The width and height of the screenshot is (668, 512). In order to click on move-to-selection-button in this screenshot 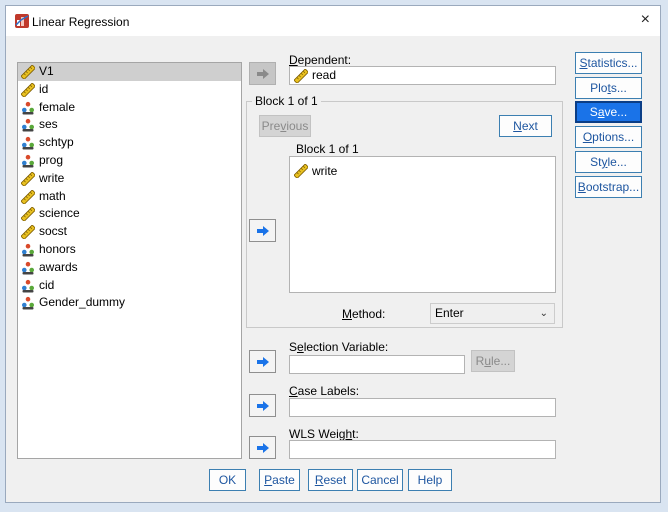, I will do `click(262, 361)`.